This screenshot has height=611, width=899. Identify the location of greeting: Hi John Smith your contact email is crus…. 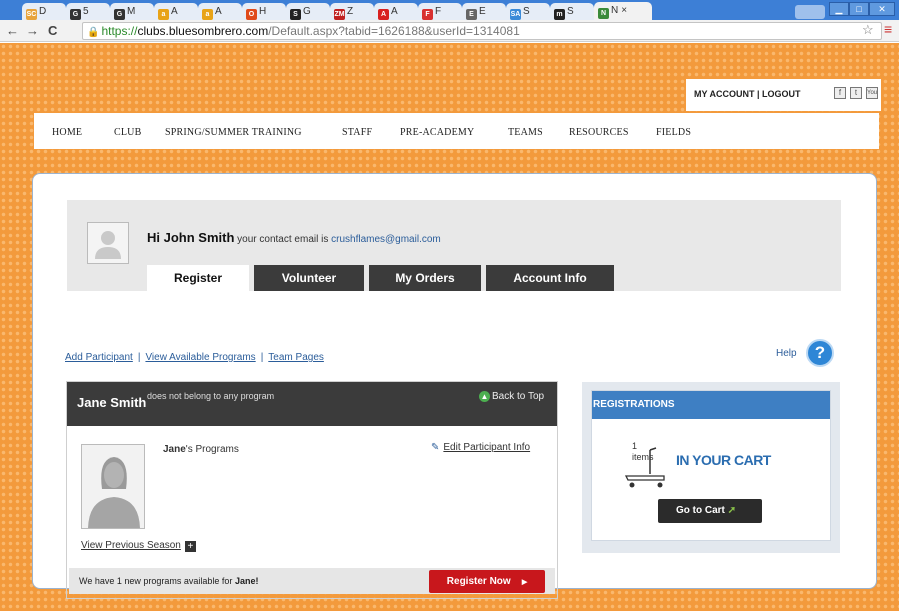
(294, 237).